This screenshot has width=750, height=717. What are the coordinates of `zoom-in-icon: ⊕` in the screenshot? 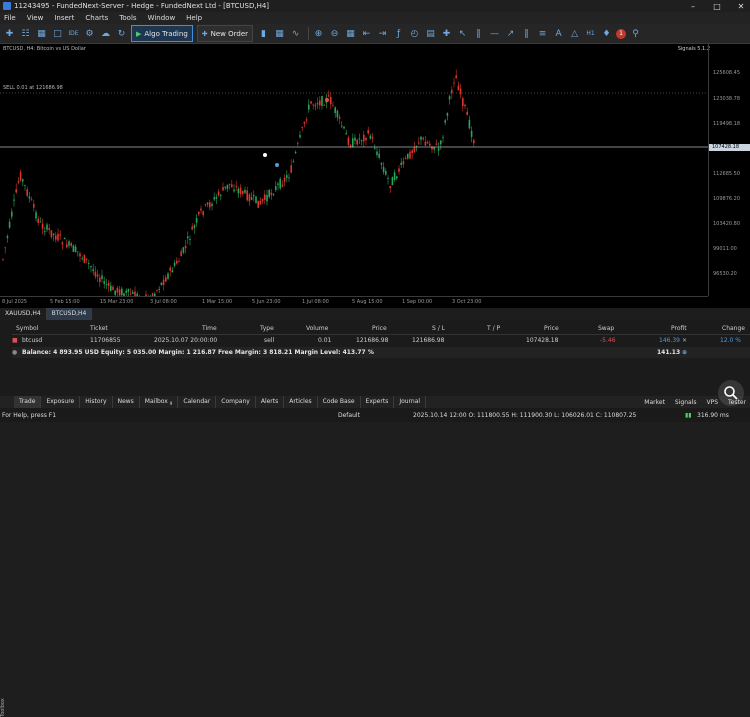 It's located at (318, 33).